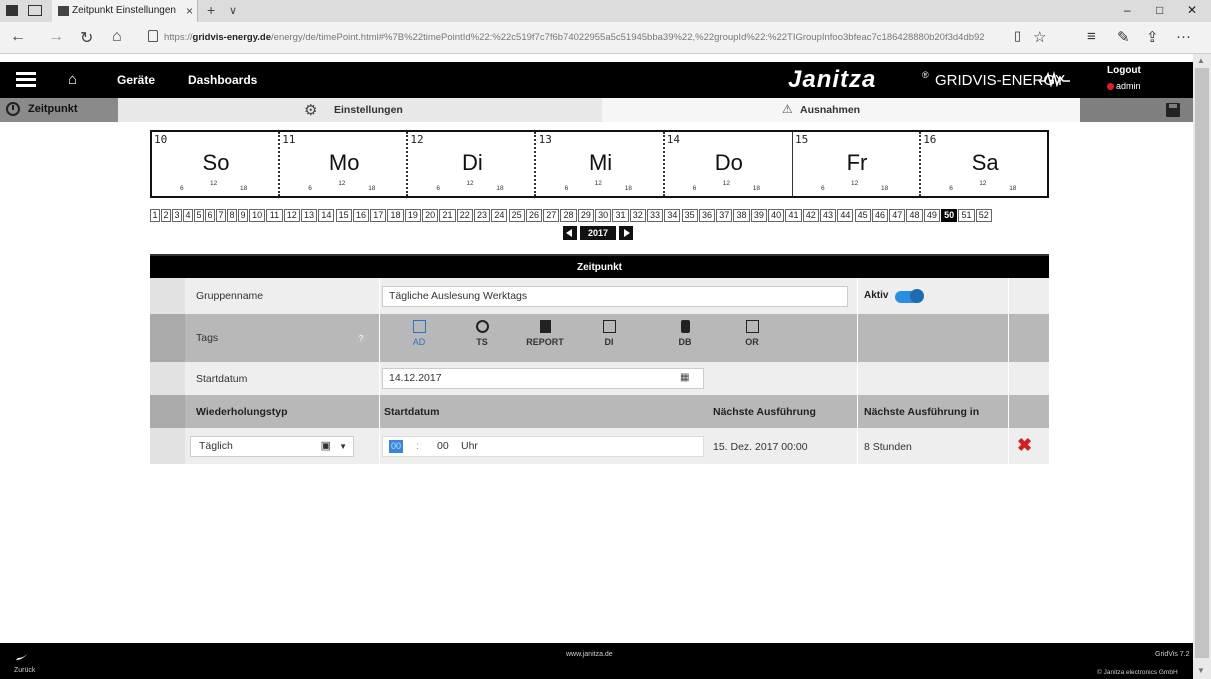 Image resolution: width=1211 pixels, height=679 pixels. Describe the element at coordinates (810, 215) in the screenshot. I see `week-number: 42` at that location.